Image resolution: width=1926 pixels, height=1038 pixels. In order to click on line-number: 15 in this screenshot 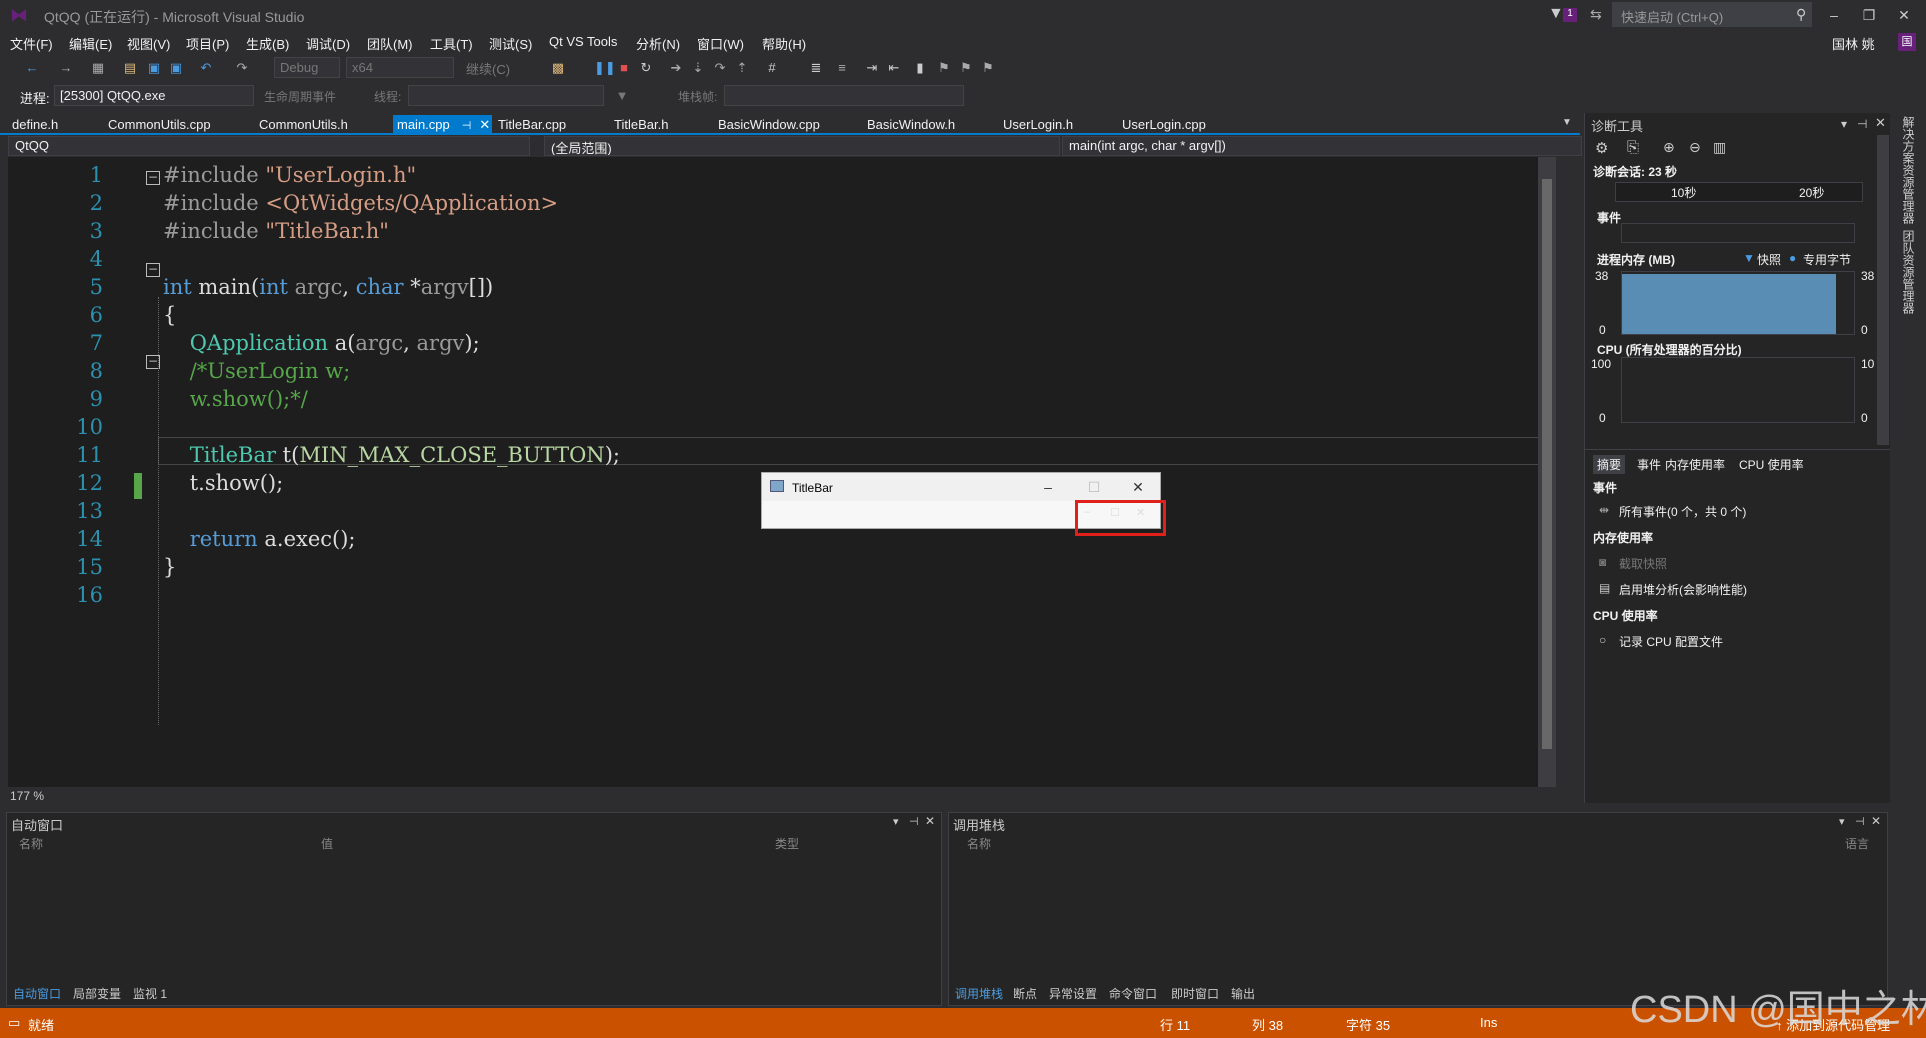, I will do `click(80, 567)`.